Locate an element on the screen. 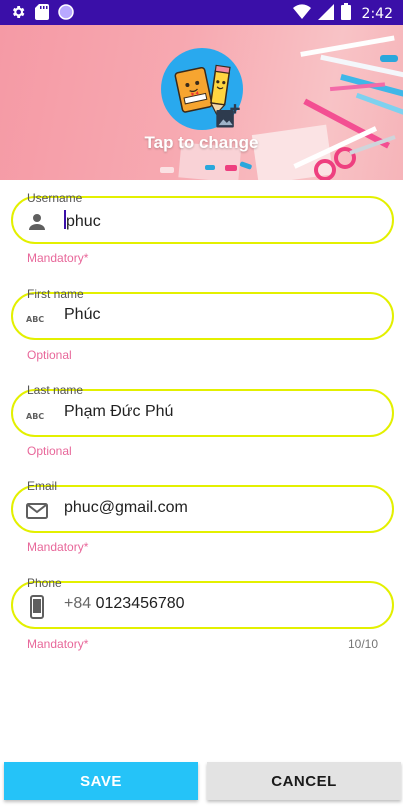 The image size is (403, 806). mail-icon is located at coordinates (37, 511).